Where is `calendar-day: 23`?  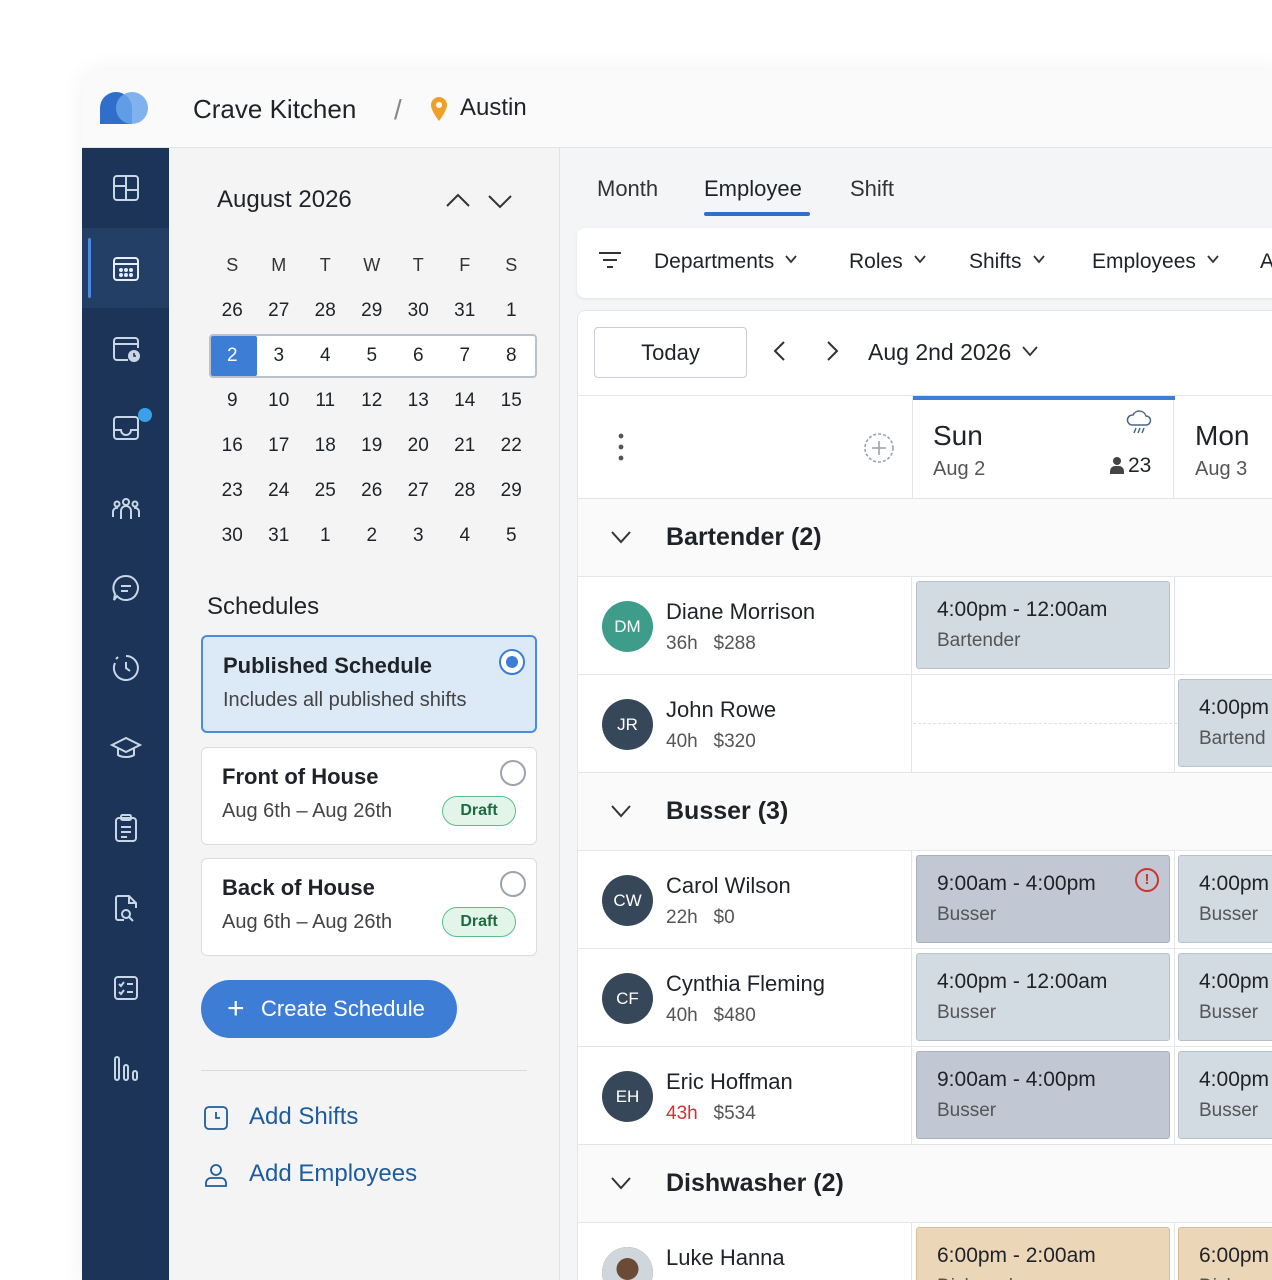 calendar-day: 23 is located at coordinates (232, 491).